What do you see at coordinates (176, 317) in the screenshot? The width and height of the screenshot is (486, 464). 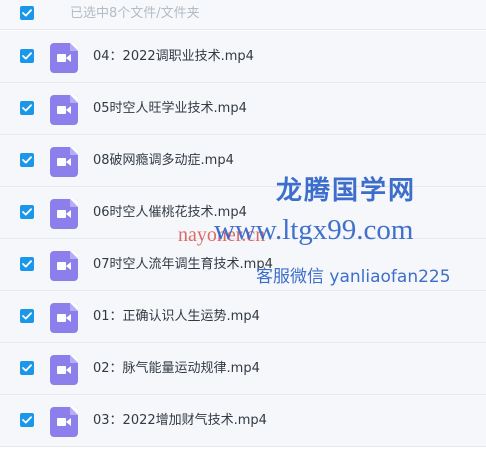 I see `file-name: 01：正确认识人生运势.mp4` at bounding box center [176, 317].